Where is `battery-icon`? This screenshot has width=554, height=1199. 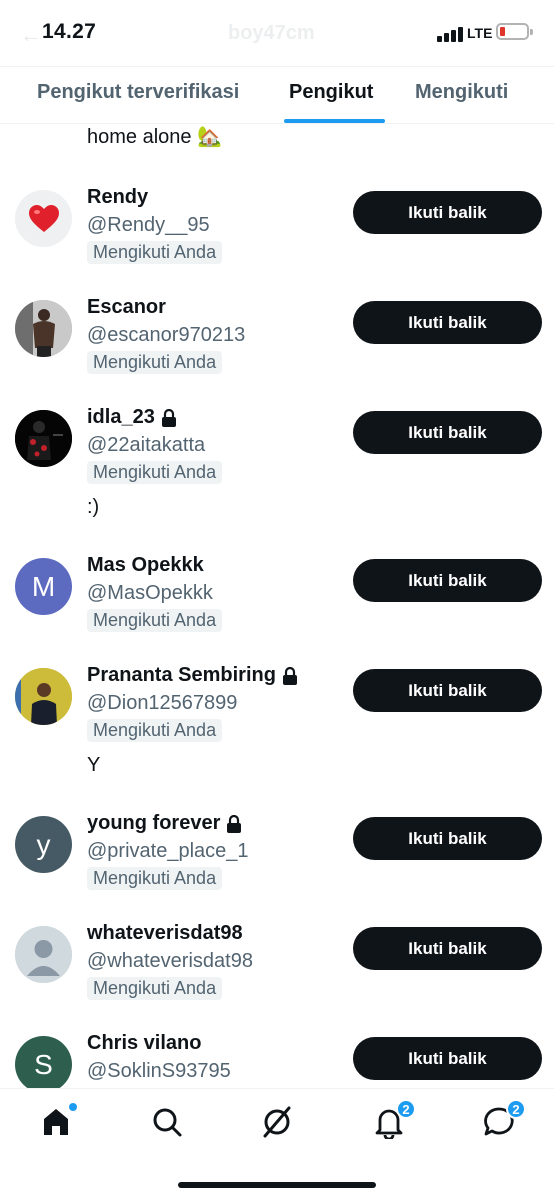 battery-icon is located at coordinates (514, 31).